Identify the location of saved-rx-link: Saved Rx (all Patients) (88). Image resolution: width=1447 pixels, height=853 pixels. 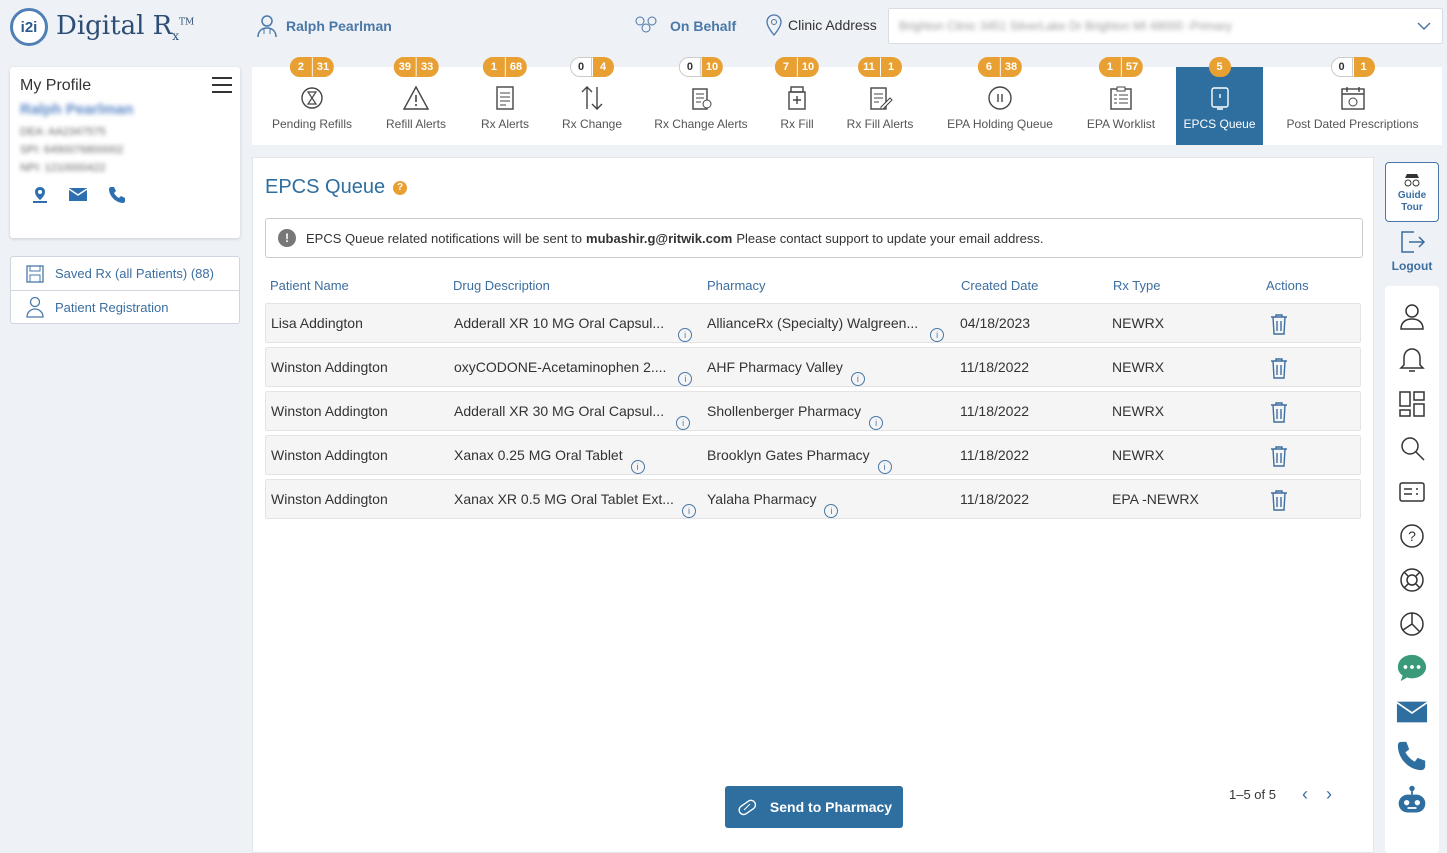
(125, 273).